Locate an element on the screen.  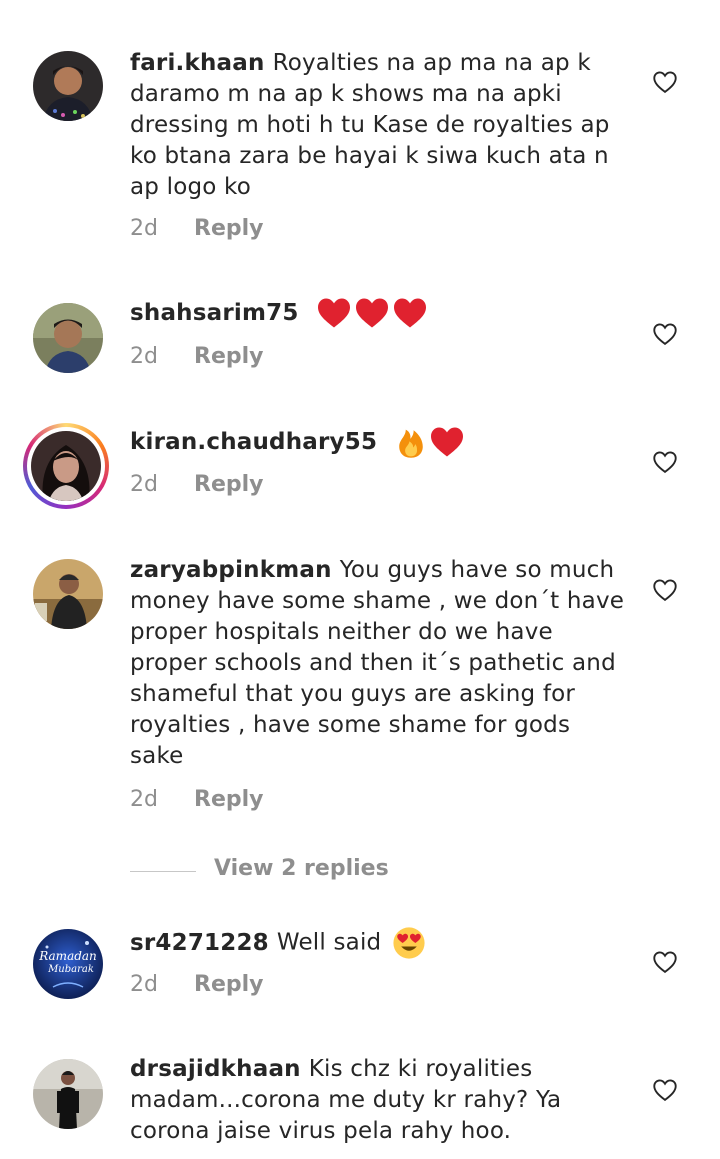
view-replies-button: View 2 replies is located at coordinates (280, 871).